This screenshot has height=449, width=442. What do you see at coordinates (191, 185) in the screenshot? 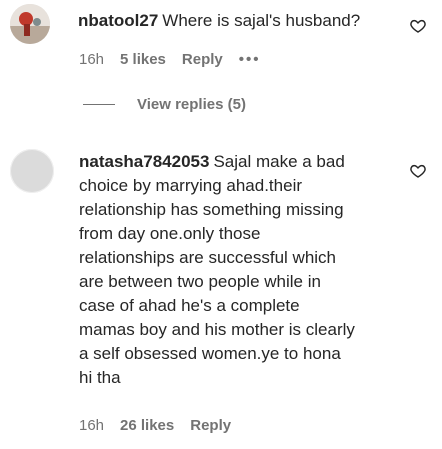
I see `comment-text-line: choice by marrying ahad.their` at bounding box center [191, 185].